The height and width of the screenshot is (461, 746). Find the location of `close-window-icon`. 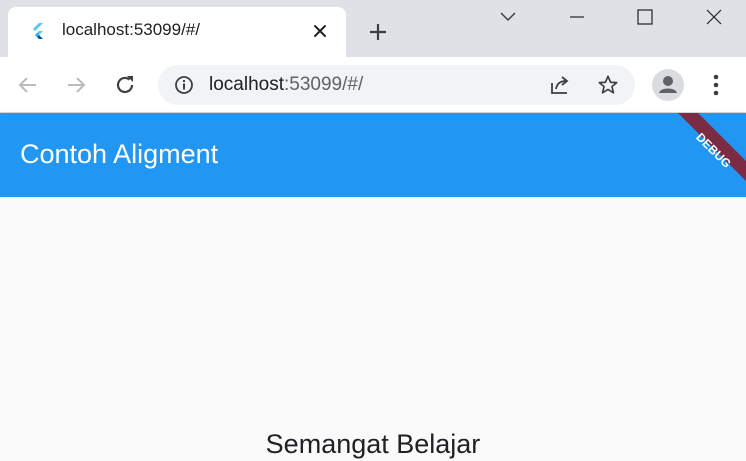

close-window-icon is located at coordinates (714, 17).